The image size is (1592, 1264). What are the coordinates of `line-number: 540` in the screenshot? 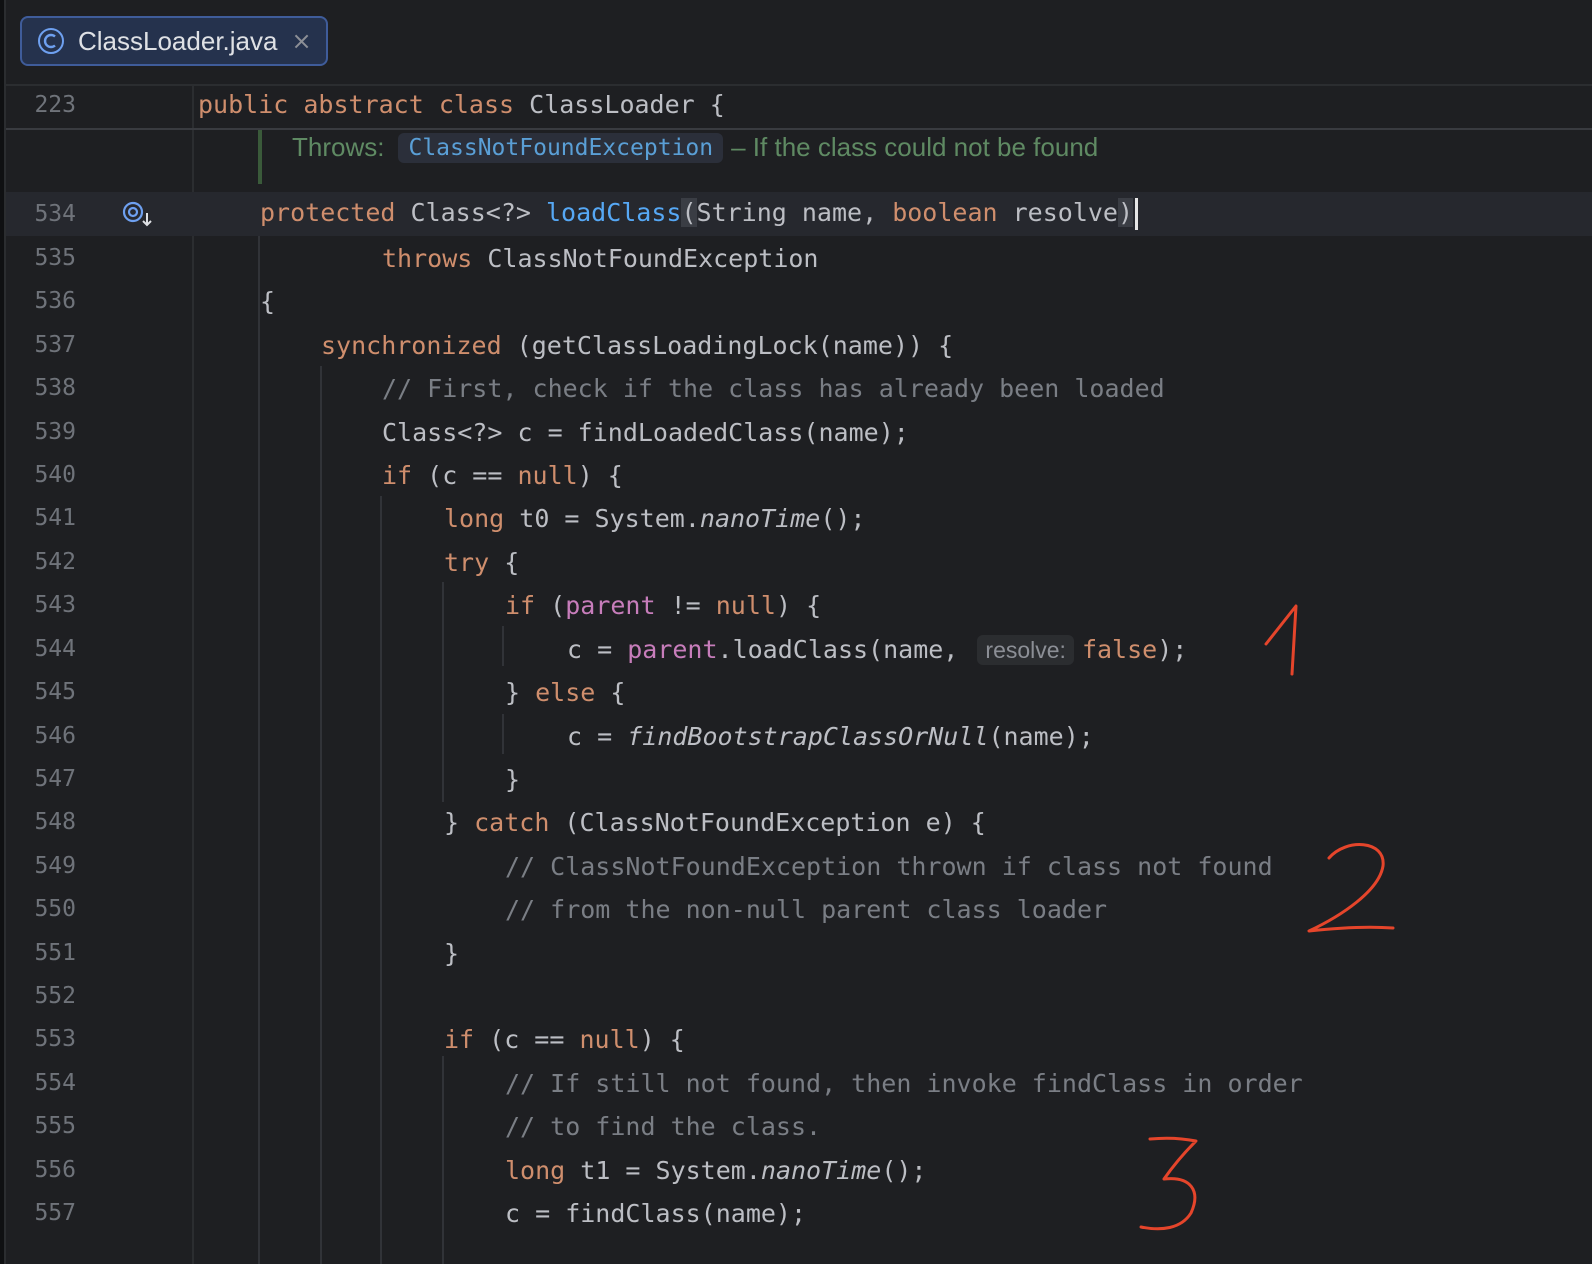 It's located at (55, 475).